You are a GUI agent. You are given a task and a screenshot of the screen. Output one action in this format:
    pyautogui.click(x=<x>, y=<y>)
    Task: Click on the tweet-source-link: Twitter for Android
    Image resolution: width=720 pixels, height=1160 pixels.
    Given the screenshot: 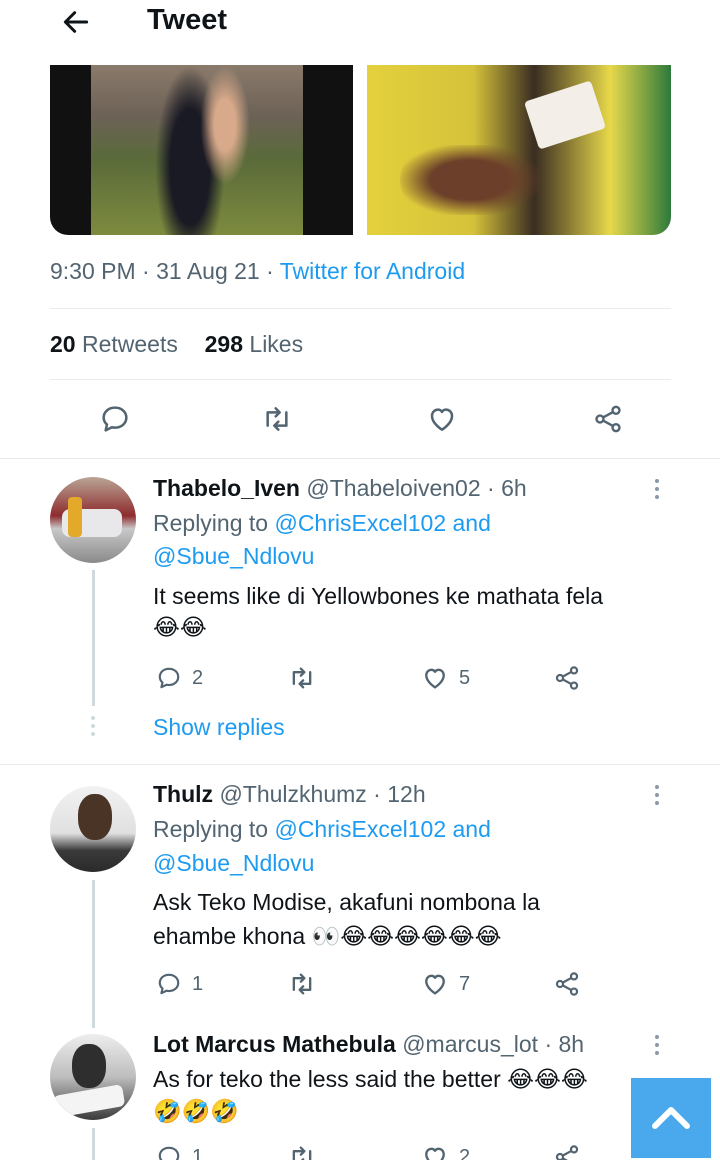 What is the action you would take?
    pyautogui.click(x=372, y=271)
    